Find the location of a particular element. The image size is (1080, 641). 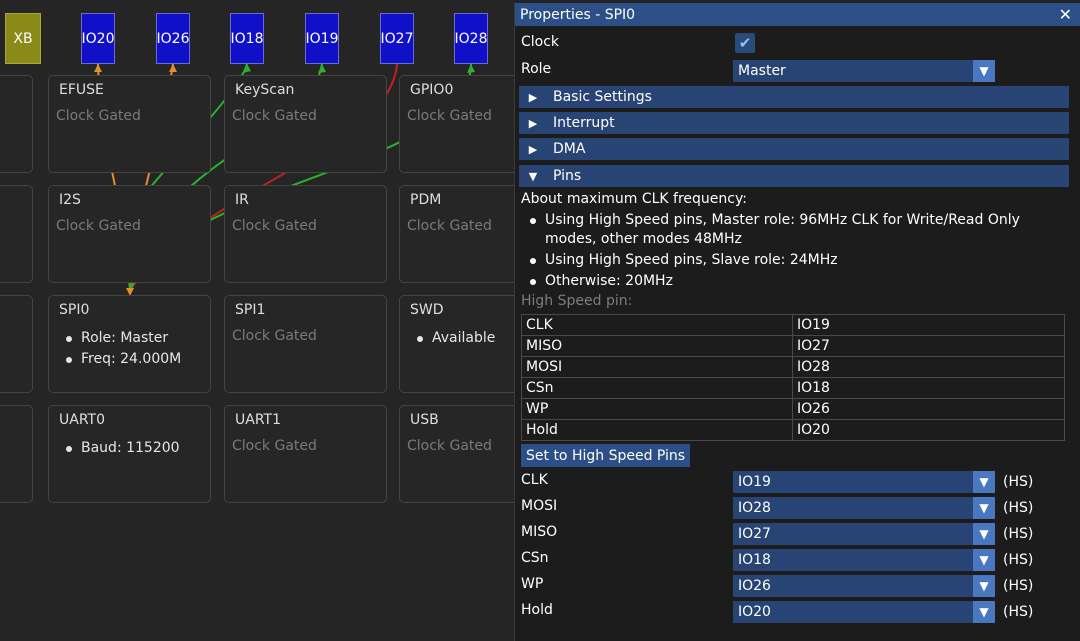

about-title: About maximum CLK frequency: is located at coordinates (634, 199).